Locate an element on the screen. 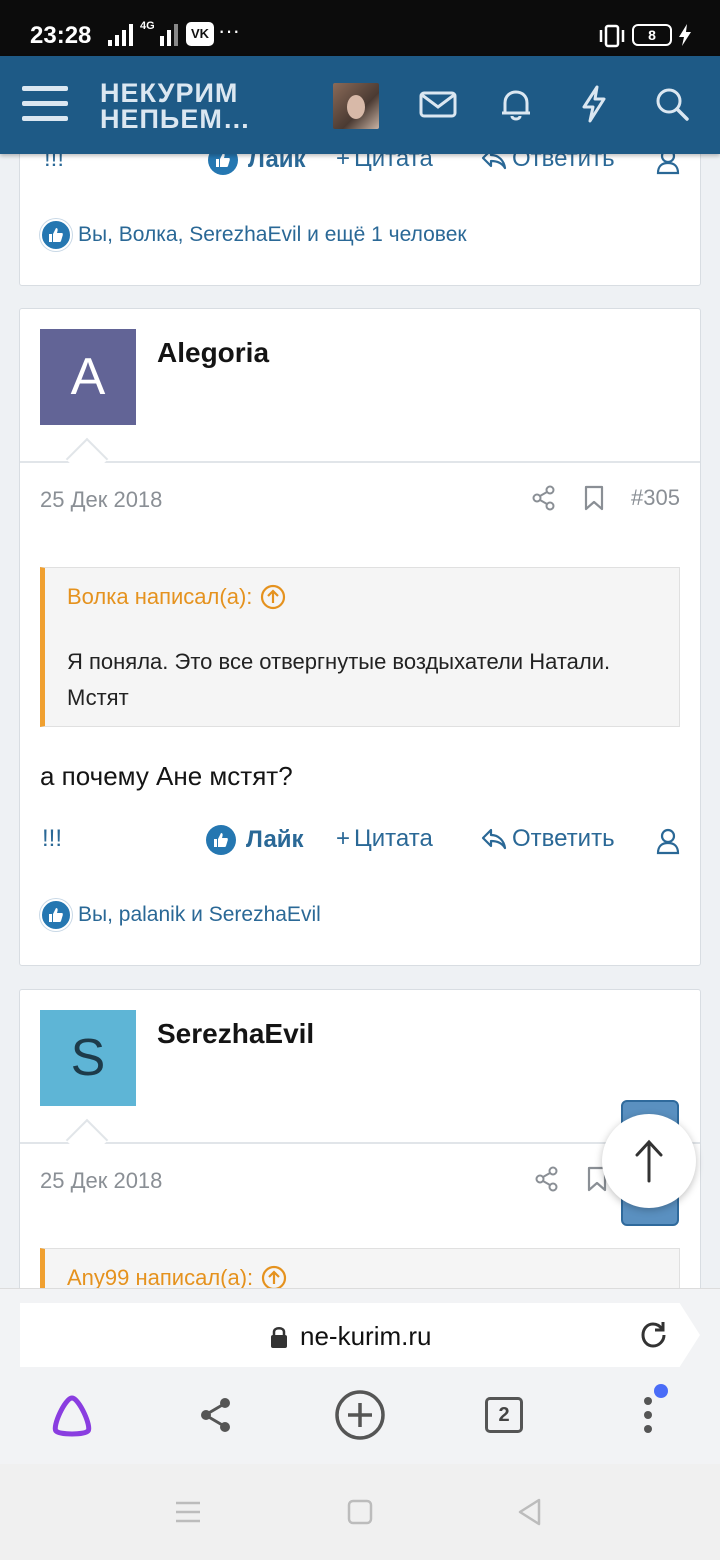  author-name: SerezhaEvil is located at coordinates (235, 1034).